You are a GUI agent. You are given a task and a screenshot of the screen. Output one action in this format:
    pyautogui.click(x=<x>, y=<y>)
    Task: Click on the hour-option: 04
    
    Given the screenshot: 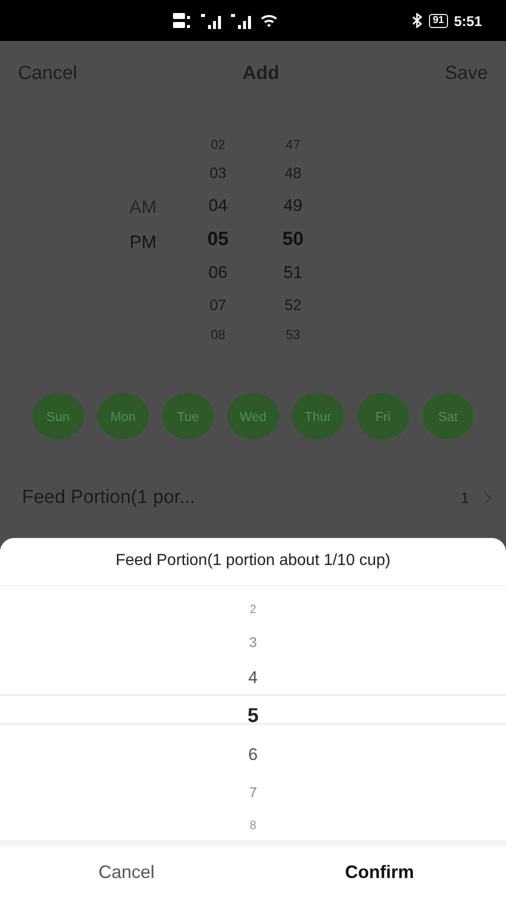 What is the action you would take?
    pyautogui.click(x=218, y=205)
    